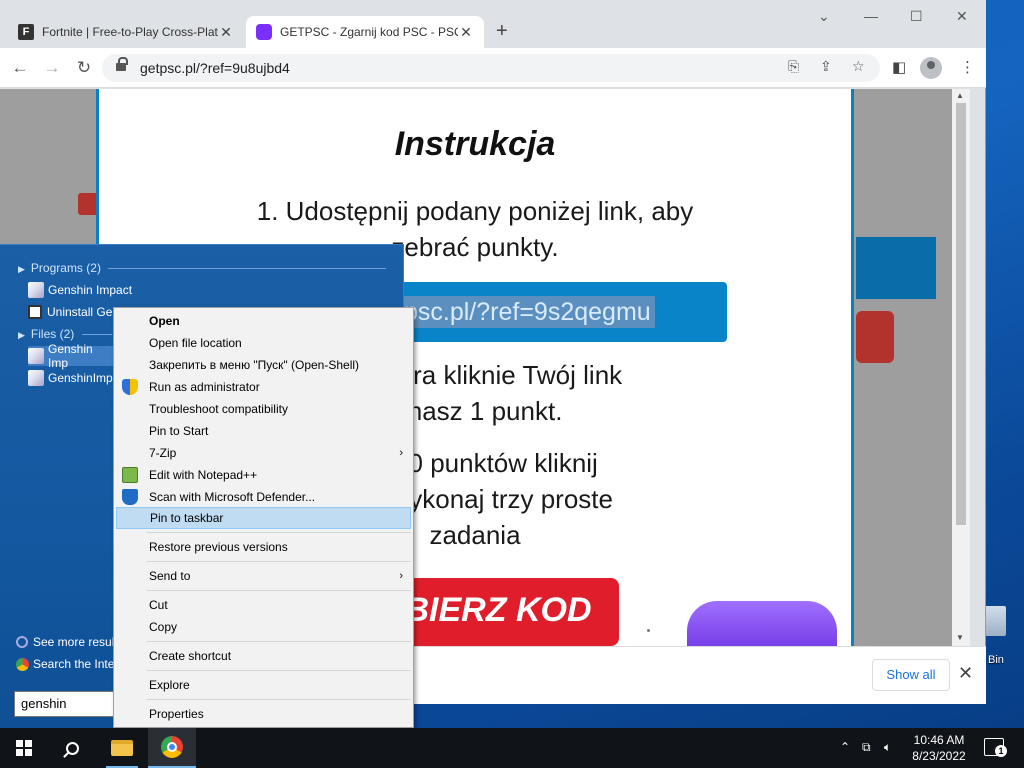 This screenshot has width=1024, height=768. What do you see at coordinates (858, 66) in the screenshot?
I see `bookmark-star-icon: ☆` at bounding box center [858, 66].